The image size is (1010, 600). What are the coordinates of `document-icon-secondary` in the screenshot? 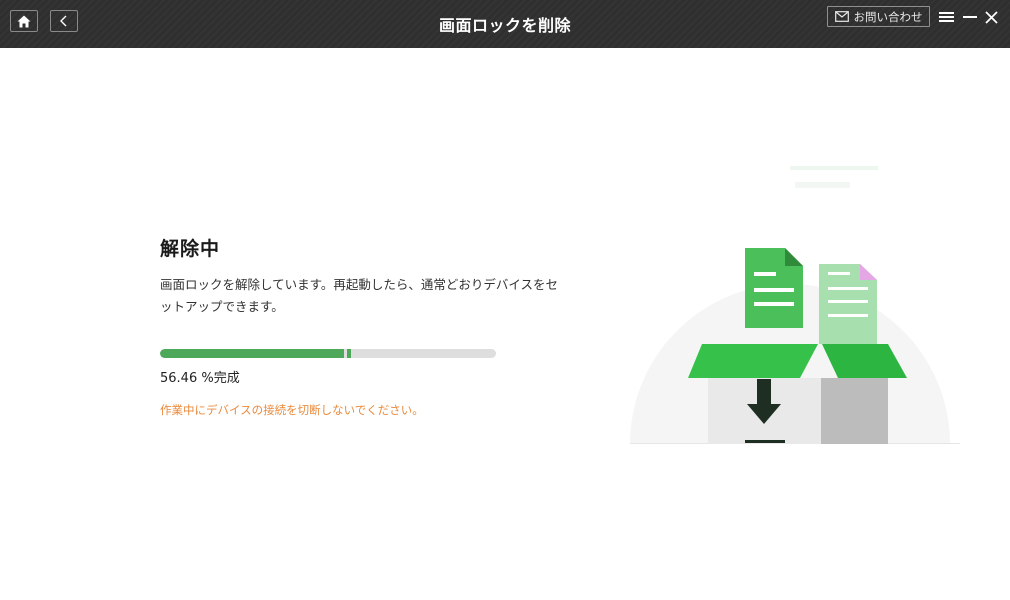 It's located at (848, 304).